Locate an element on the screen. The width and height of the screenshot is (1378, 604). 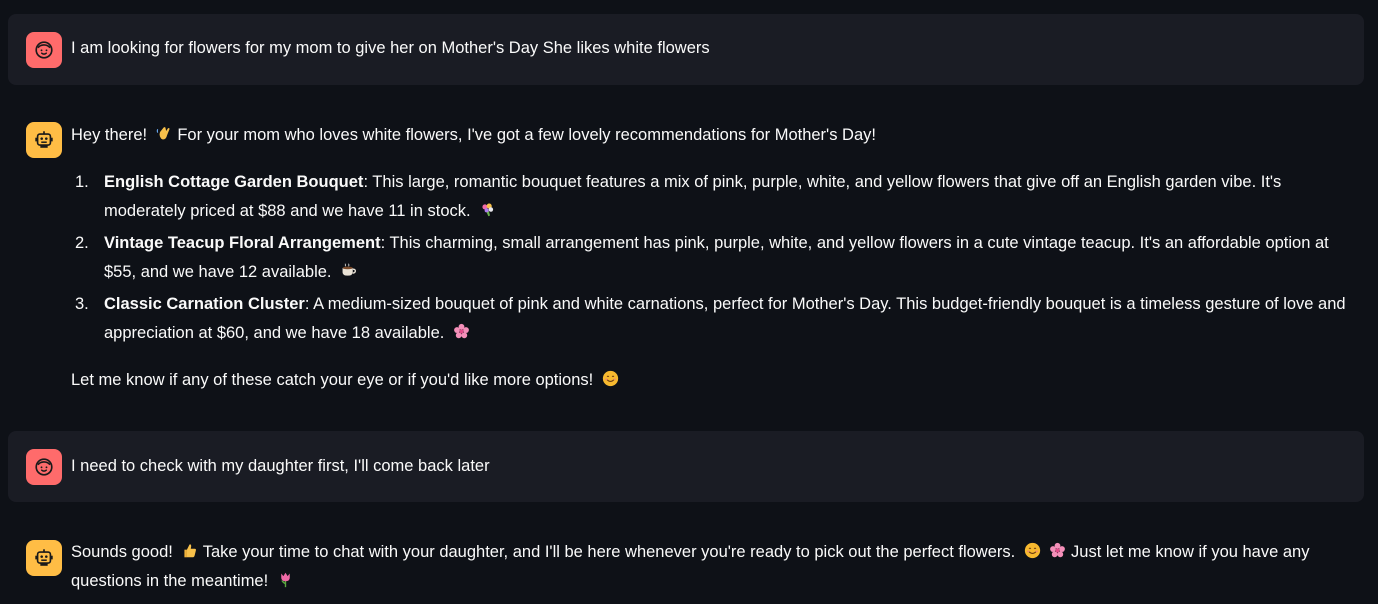
tulip-emoji is located at coordinates (285, 579).